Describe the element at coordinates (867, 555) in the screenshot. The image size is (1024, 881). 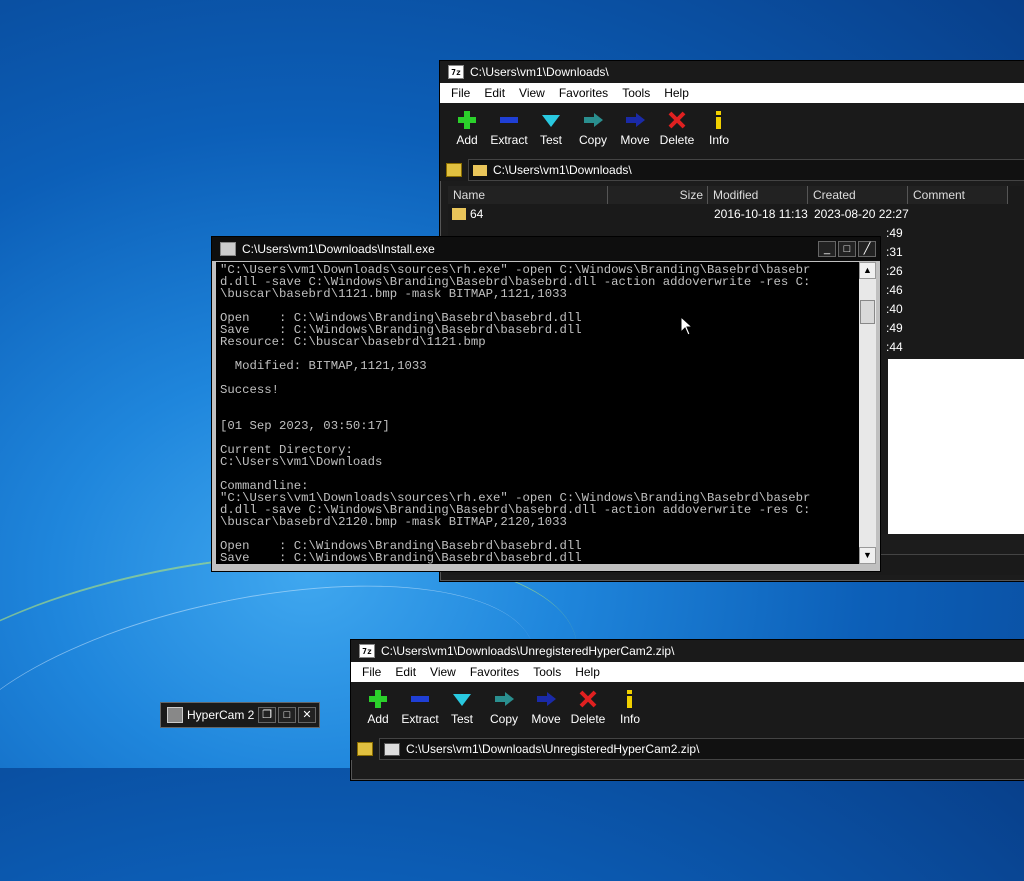
I see `scroll-down-arrow-icon: ▼` at that location.